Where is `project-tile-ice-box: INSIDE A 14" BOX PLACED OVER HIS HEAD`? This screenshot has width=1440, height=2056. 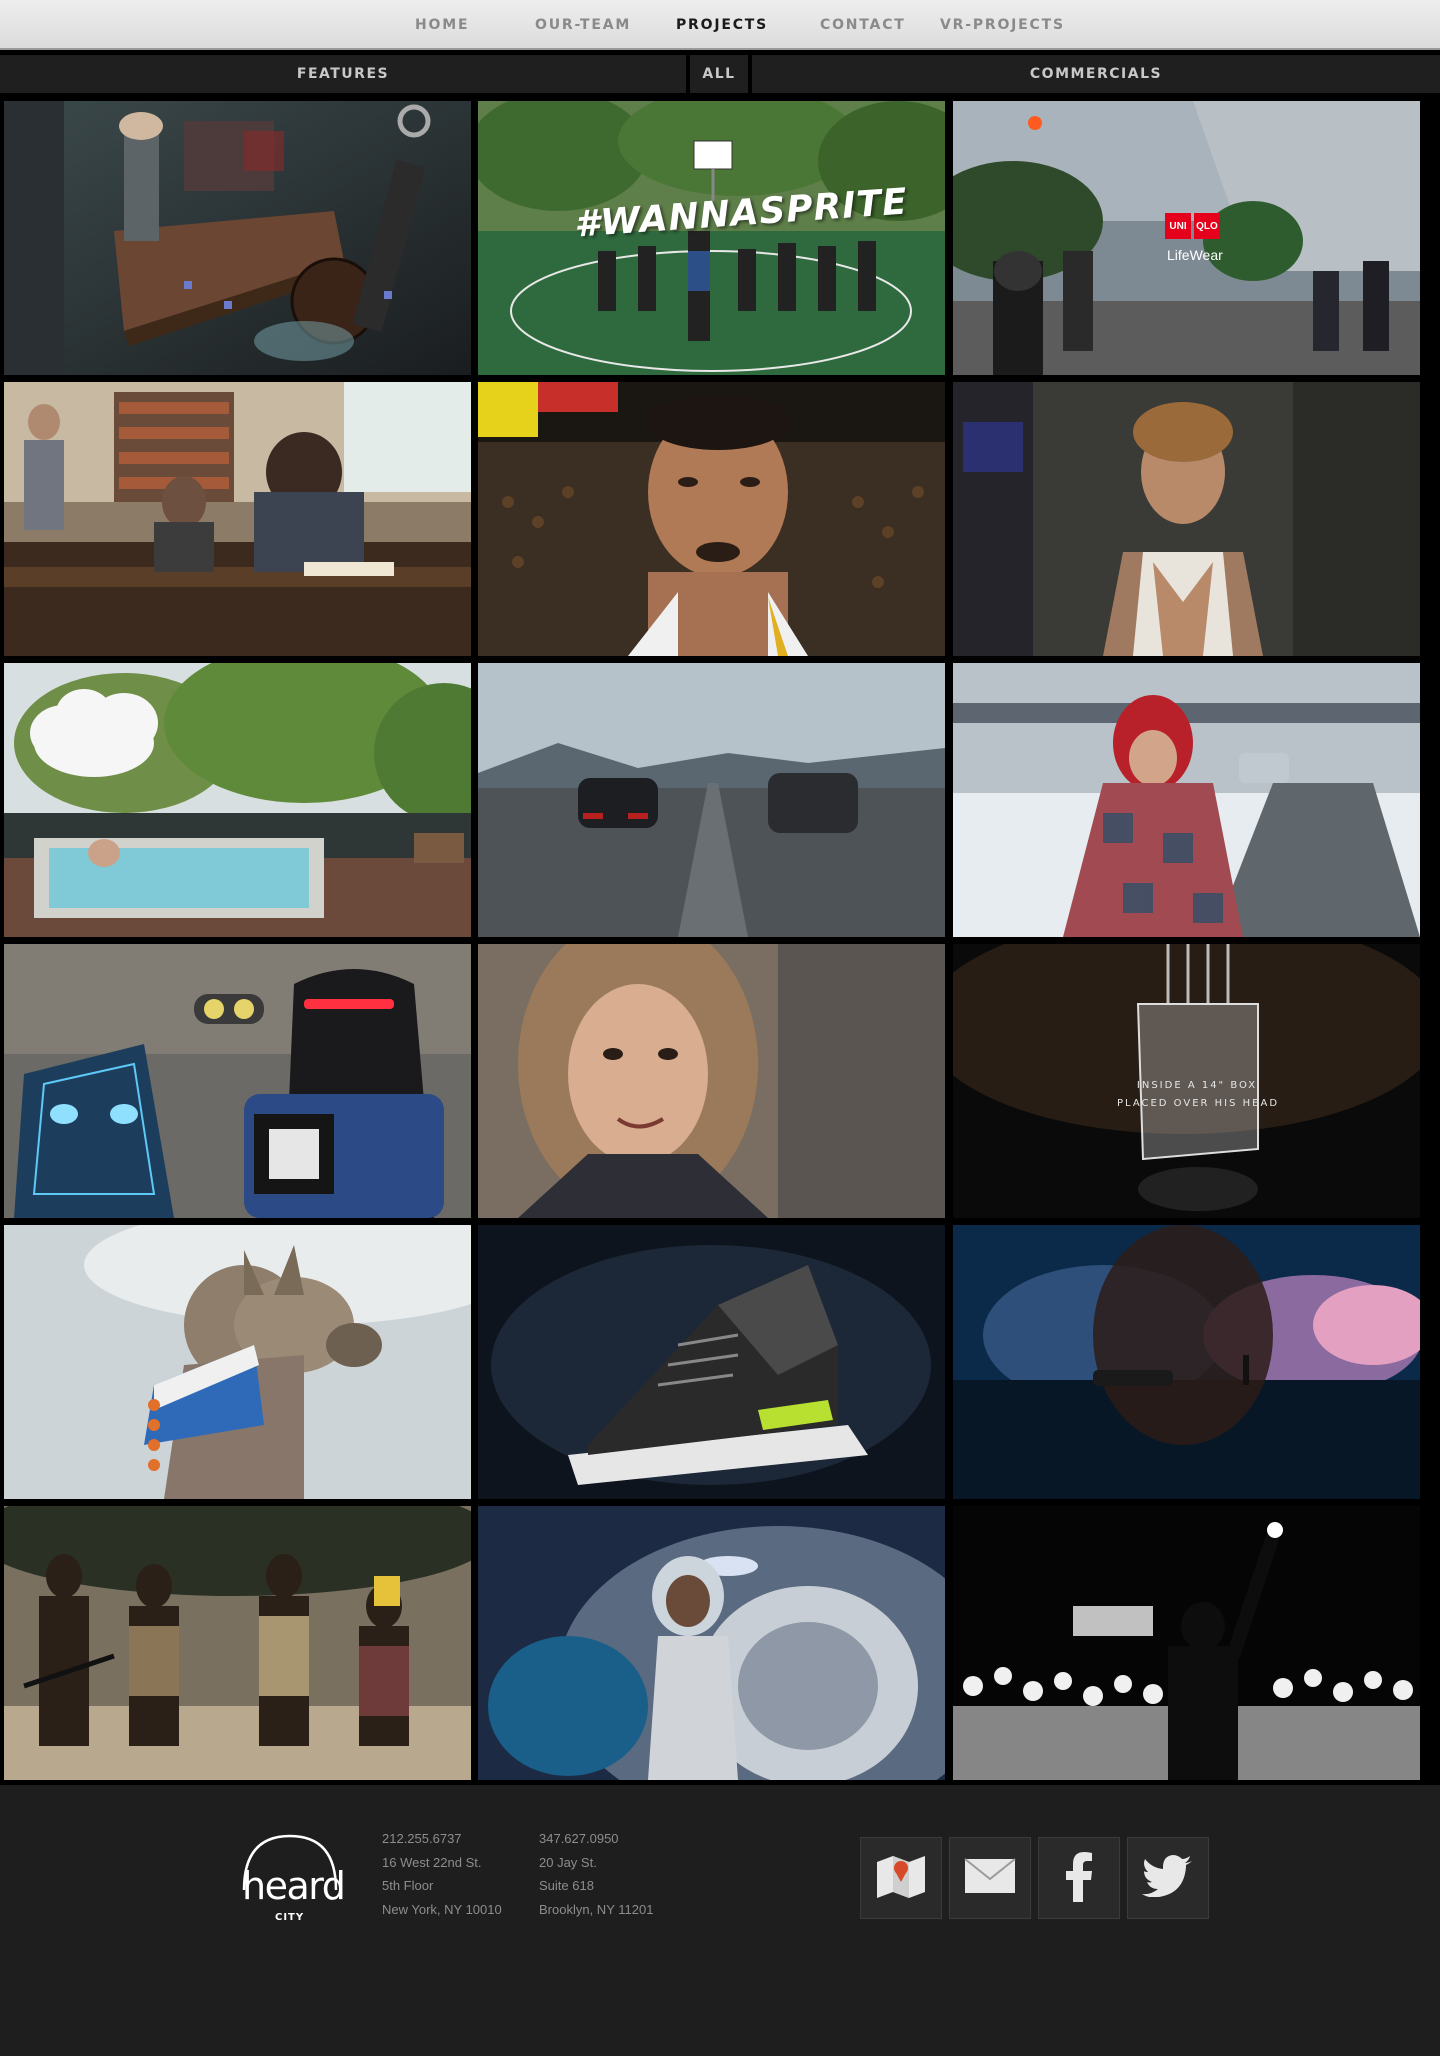 project-tile-ice-box: INSIDE A 14" BOX PLACED OVER HIS HEAD is located at coordinates (1186, 1081).